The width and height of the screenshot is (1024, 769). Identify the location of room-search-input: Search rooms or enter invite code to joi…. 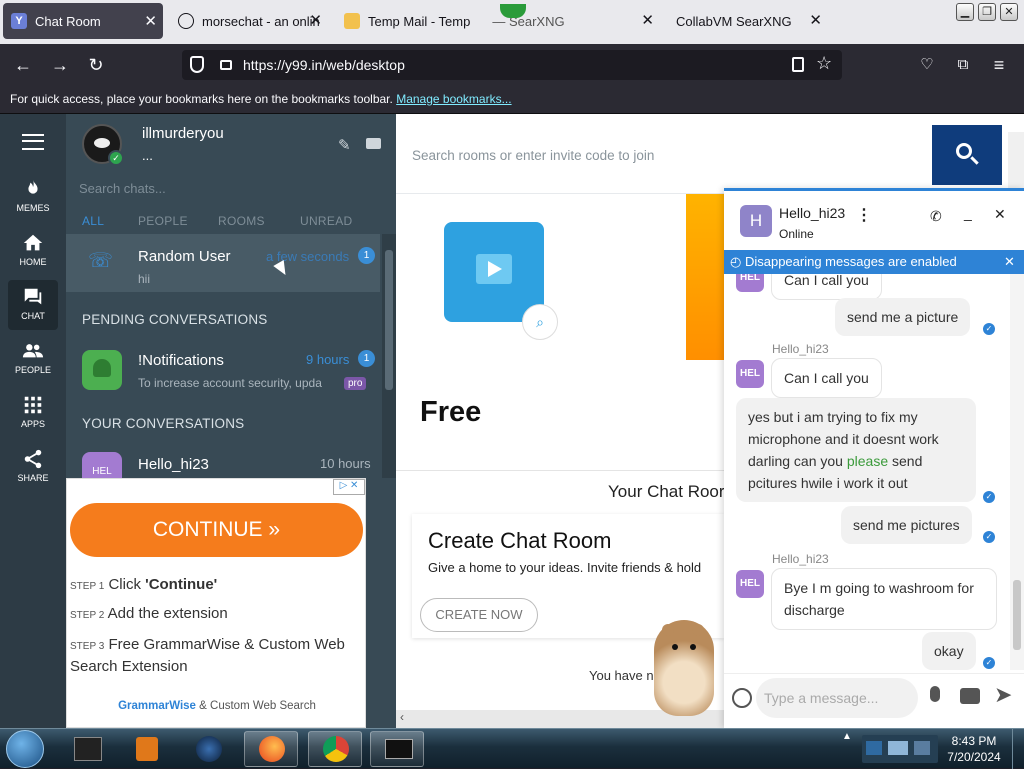
(533, 155).